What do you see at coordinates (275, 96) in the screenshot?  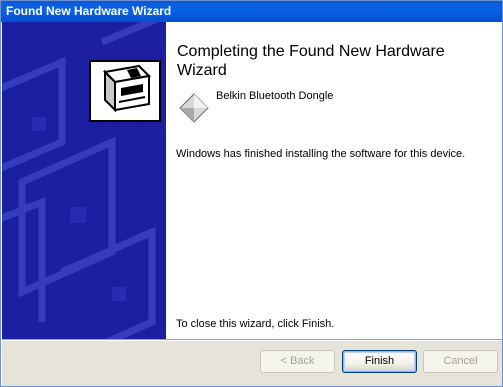 I see `device-name: Belkin Bluetooth Dongle` at bounding box center [275, 96].